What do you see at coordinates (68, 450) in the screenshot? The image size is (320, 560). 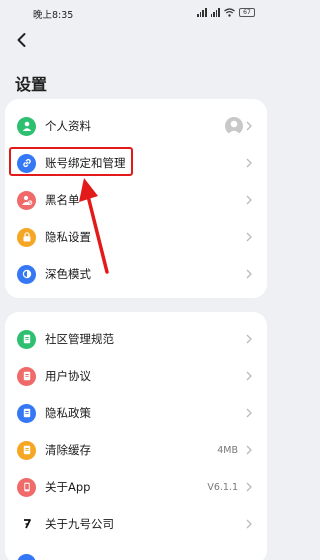 I see `row-label: 清除缓存` at bounding box center [68, 450].